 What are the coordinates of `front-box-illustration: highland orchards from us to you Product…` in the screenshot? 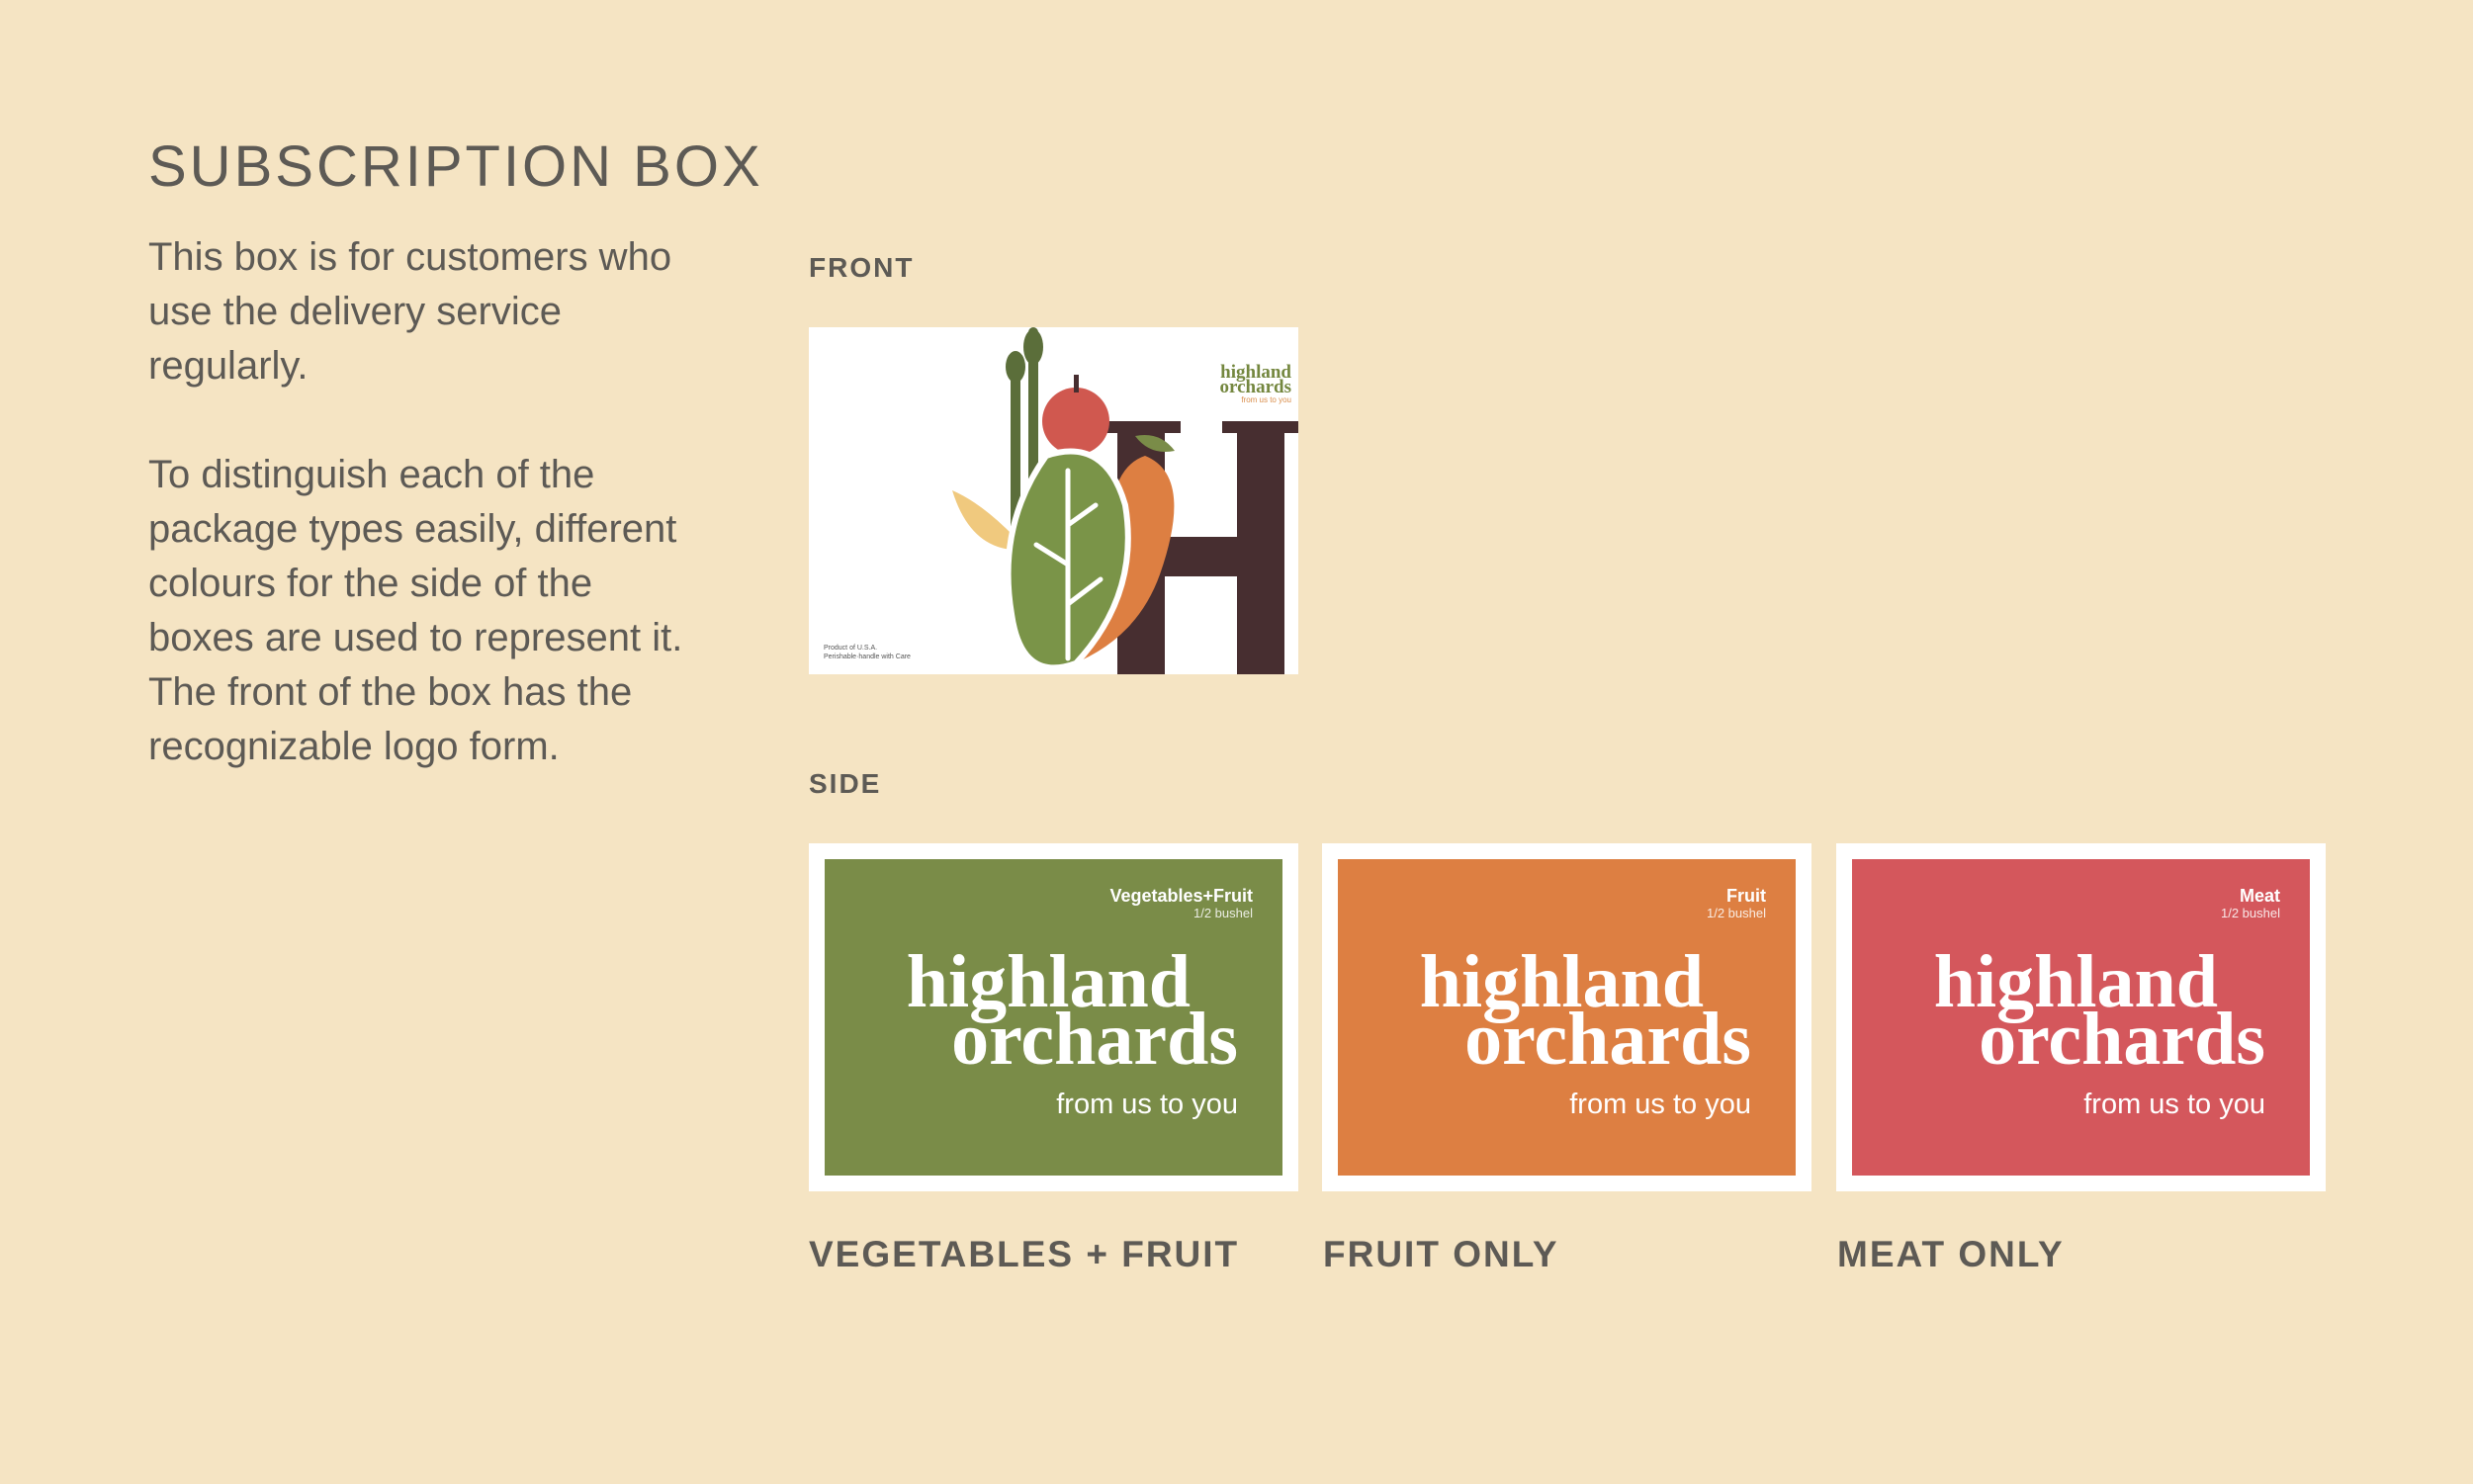 It's located at (1054, 500).